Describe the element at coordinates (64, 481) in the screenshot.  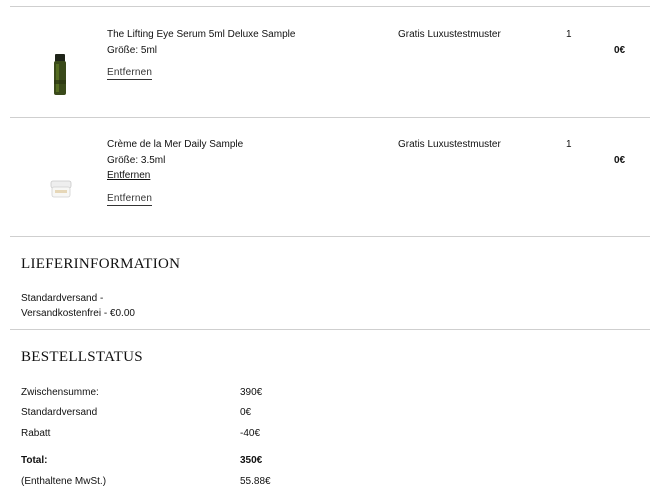
I see `vat-label: (Enthaltene MwSt.)` at that location.